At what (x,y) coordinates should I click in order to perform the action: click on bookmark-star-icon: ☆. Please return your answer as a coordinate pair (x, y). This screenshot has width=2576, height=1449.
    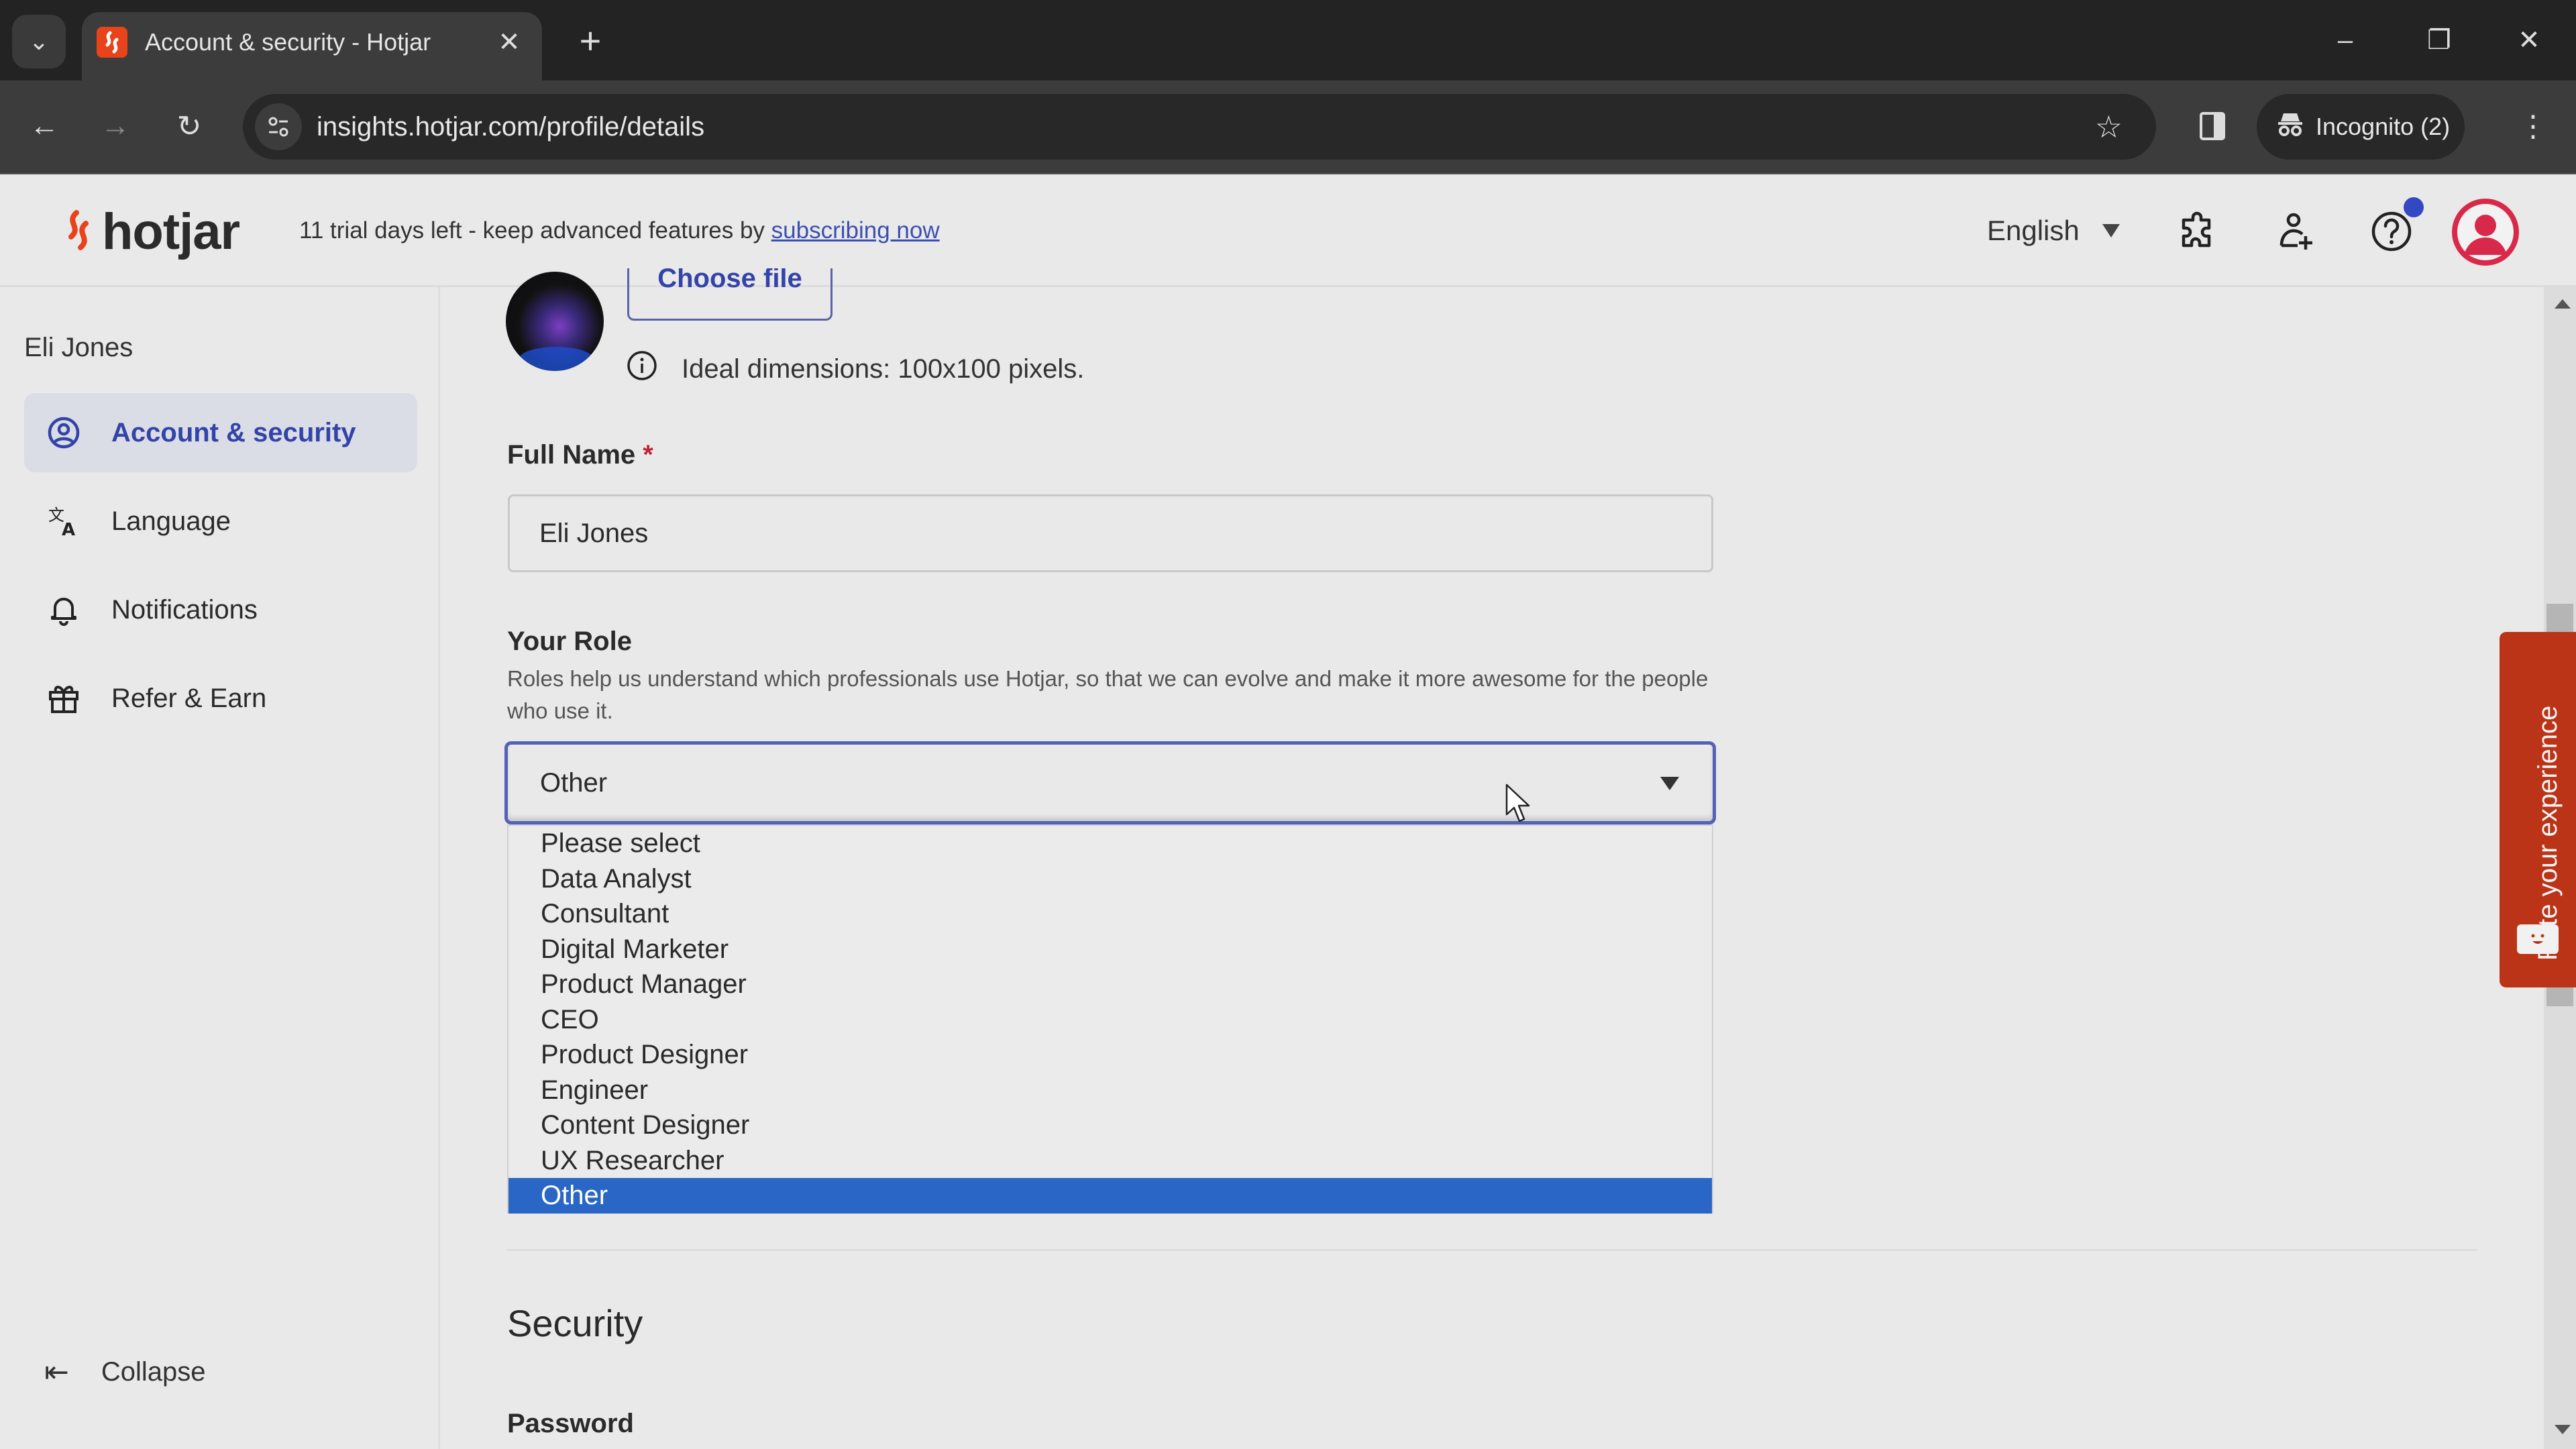
    Looking at the image, I should click on (2109, 127).